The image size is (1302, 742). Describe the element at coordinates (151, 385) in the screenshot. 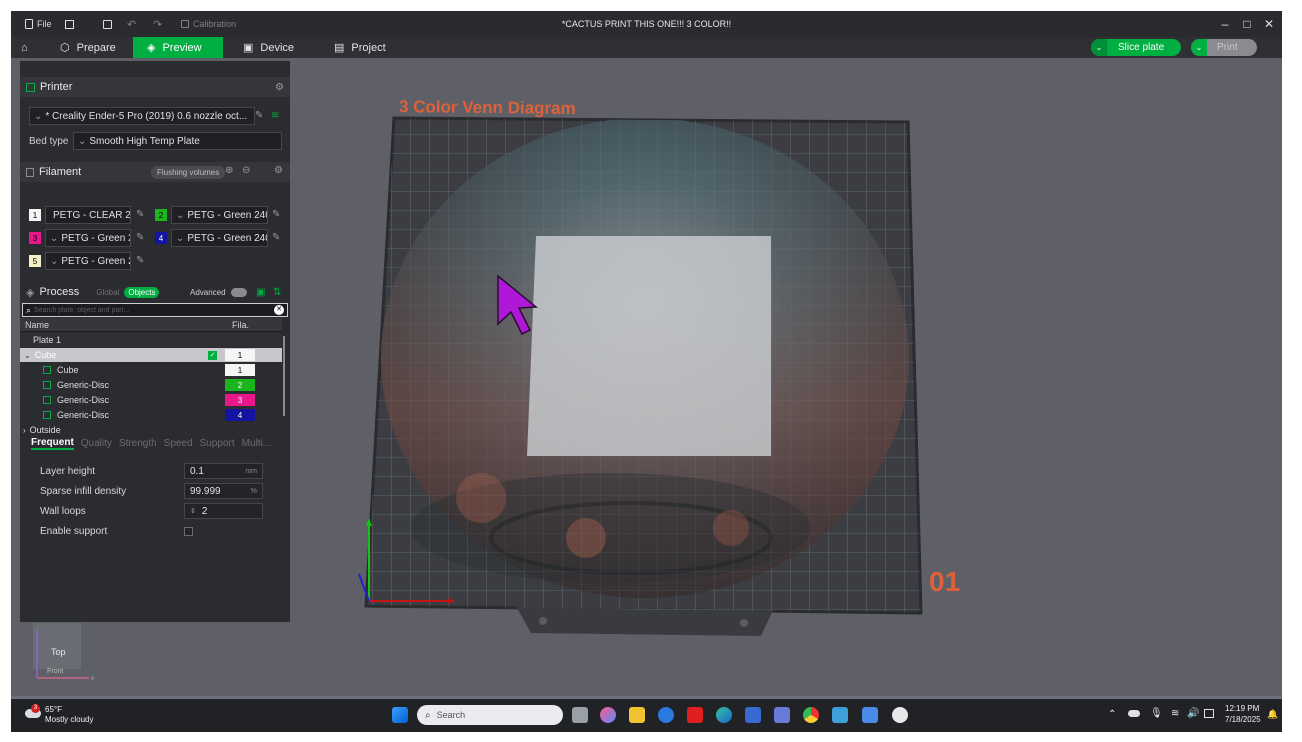

I see `list-item: Generic-Disc 2` at that location.